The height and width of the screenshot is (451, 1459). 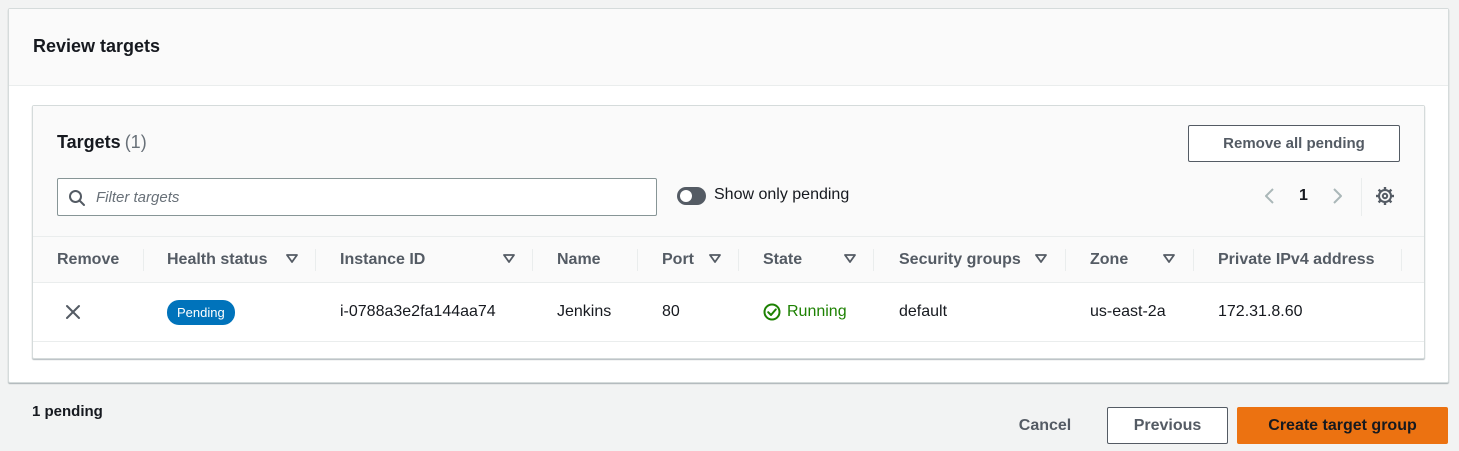 I want to click on private-ipv4-cell: 172.31.8.60, so click(x=1260, y=311).